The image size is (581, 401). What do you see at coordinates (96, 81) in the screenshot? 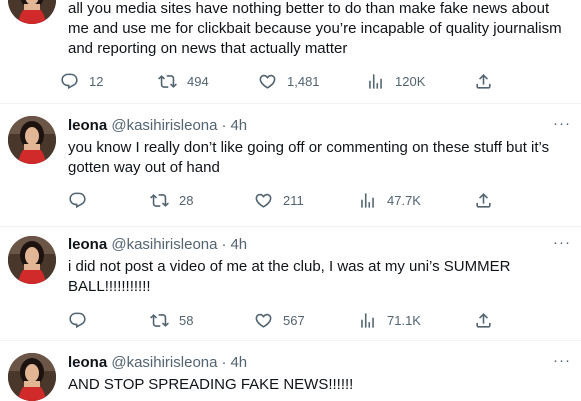
I see `reply-count: 12` at bounding box center [96, 81].